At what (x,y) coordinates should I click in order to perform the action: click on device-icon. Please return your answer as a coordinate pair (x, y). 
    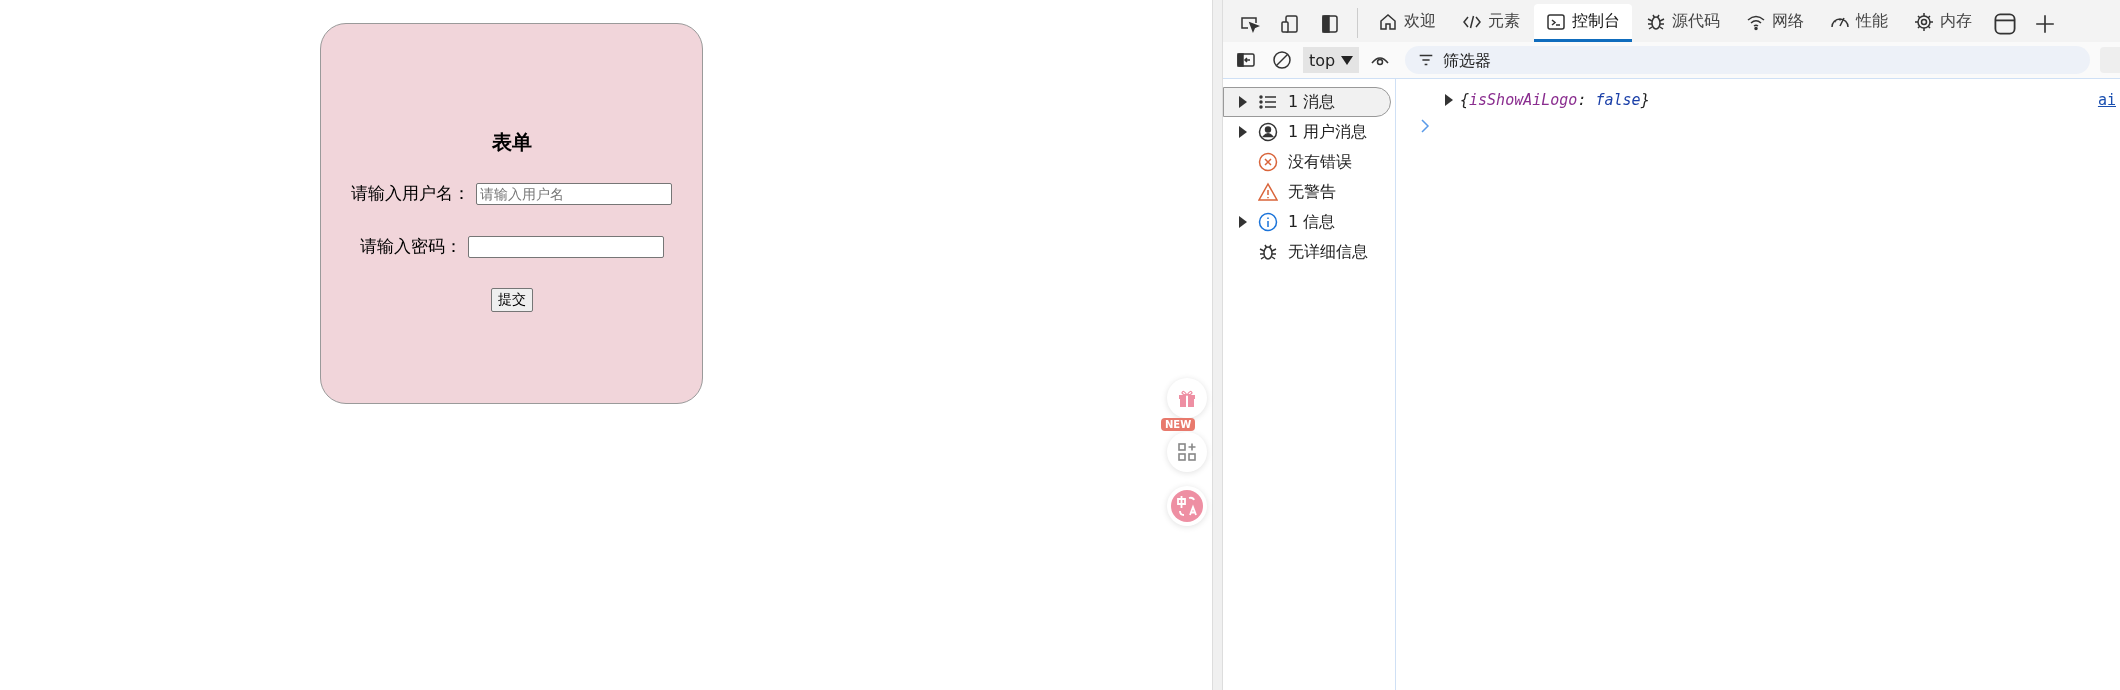
    Looking at the image, I should click on (1290, 24).